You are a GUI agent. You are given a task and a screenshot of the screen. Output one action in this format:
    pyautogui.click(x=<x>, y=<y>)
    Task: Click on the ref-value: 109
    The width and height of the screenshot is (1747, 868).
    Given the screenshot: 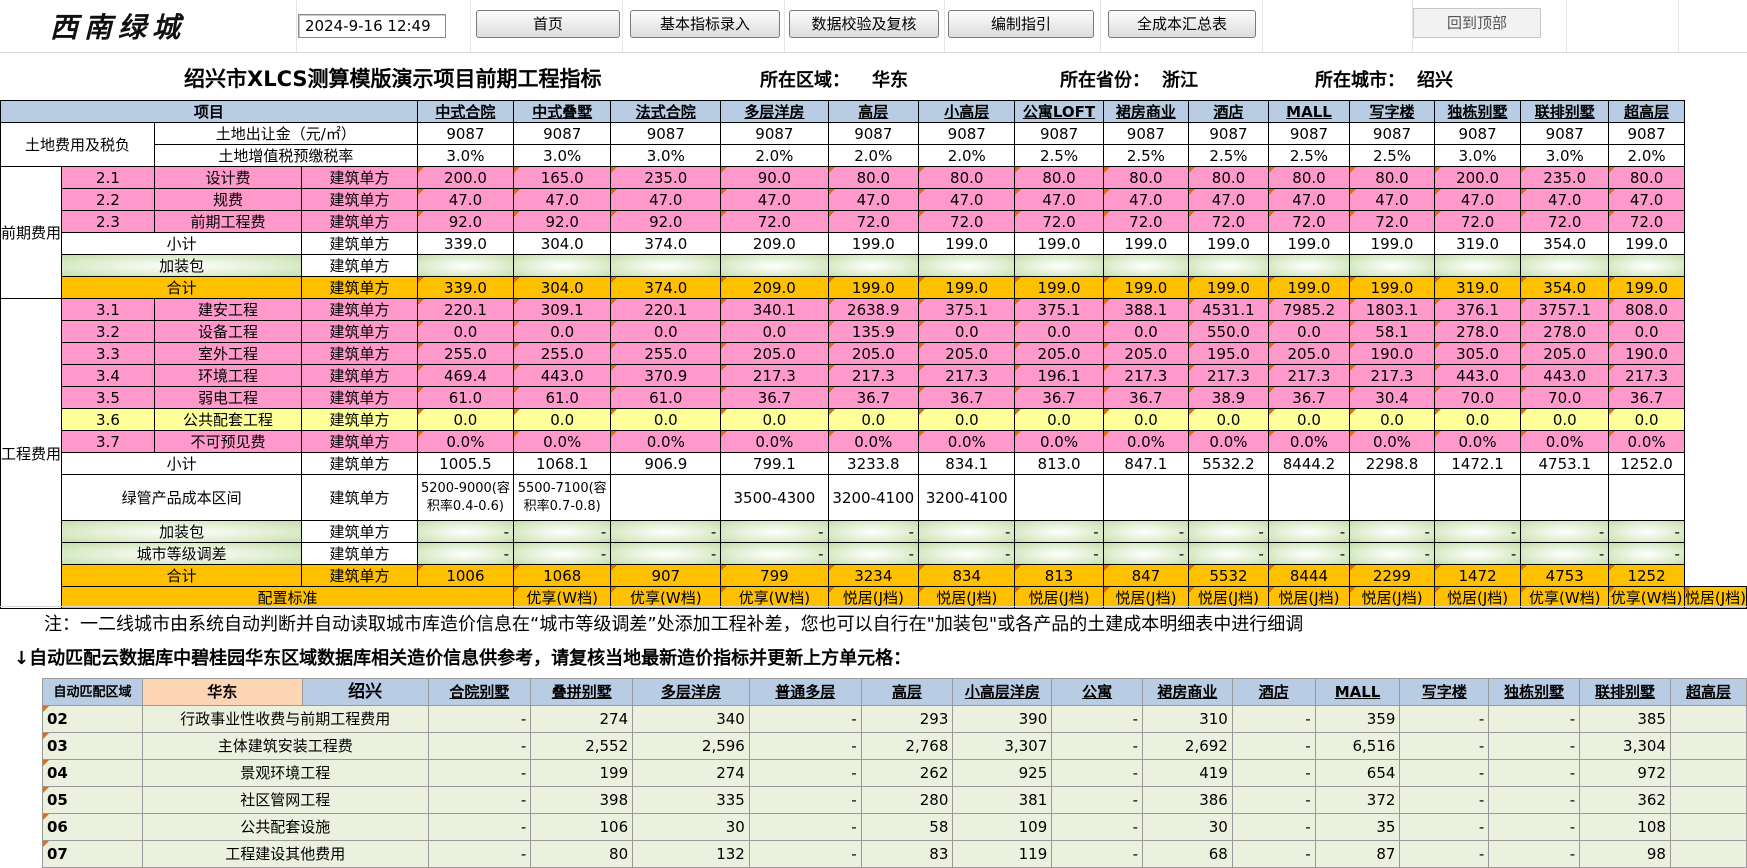 What is the action you would take?
    pyautogui.click(x=1002, y=827)
    